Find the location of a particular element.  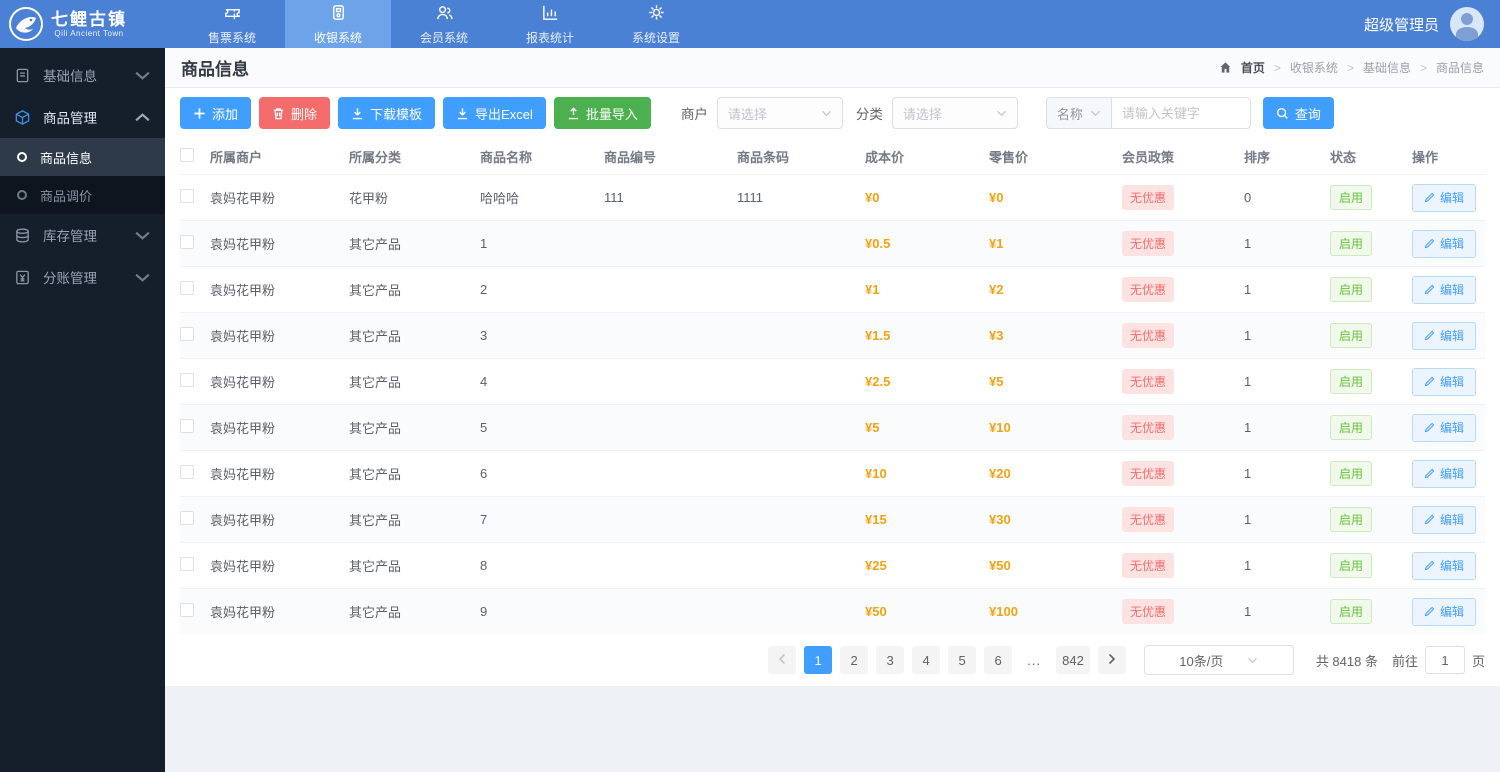

sidebar-subitem-product-price-adjust: 商品调价 is located at coordinates (82, 195).